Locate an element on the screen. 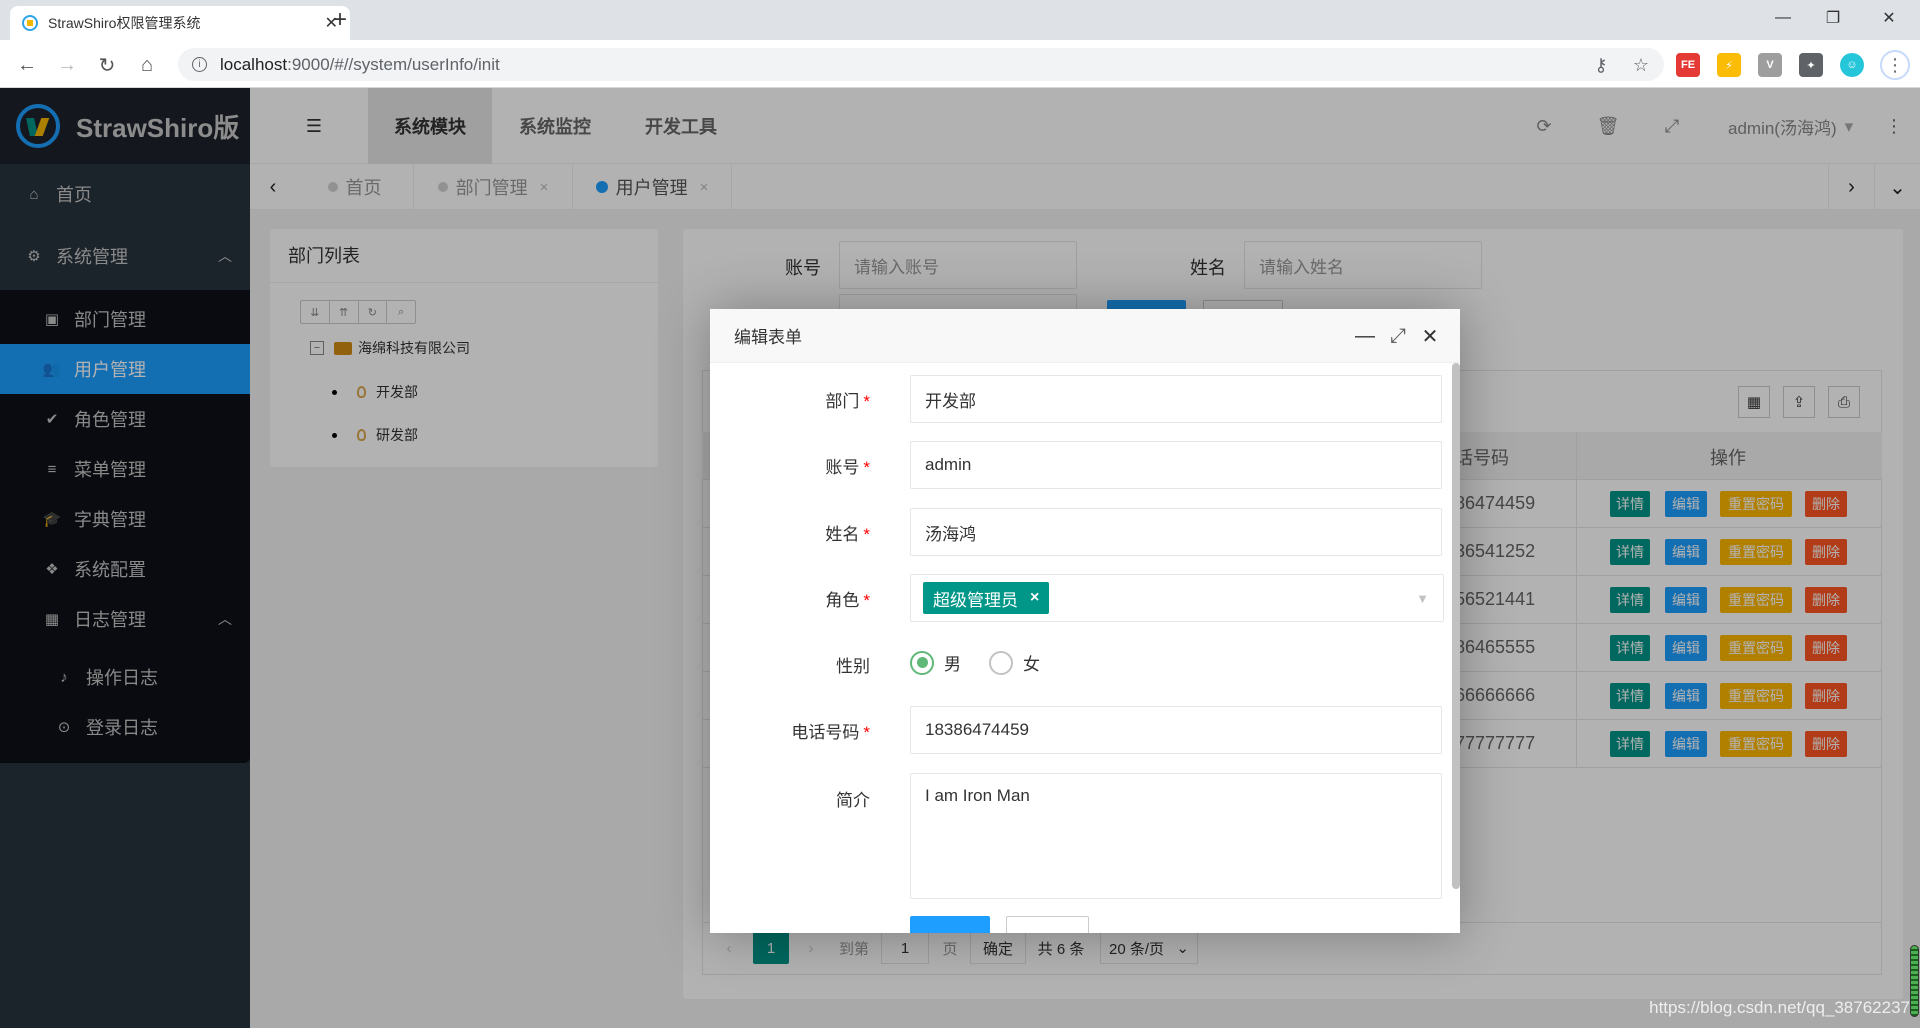 This screenshot has width=1920, height=1028. url-host: localhost is located at coordinates (254, 64).